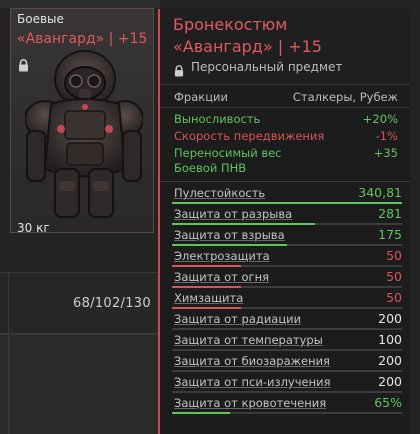  What do you see at coordinates (252, 382) in the screenshot?
I see `stat-label: Защита от пси-излучения` at bounding box center [252, 382].